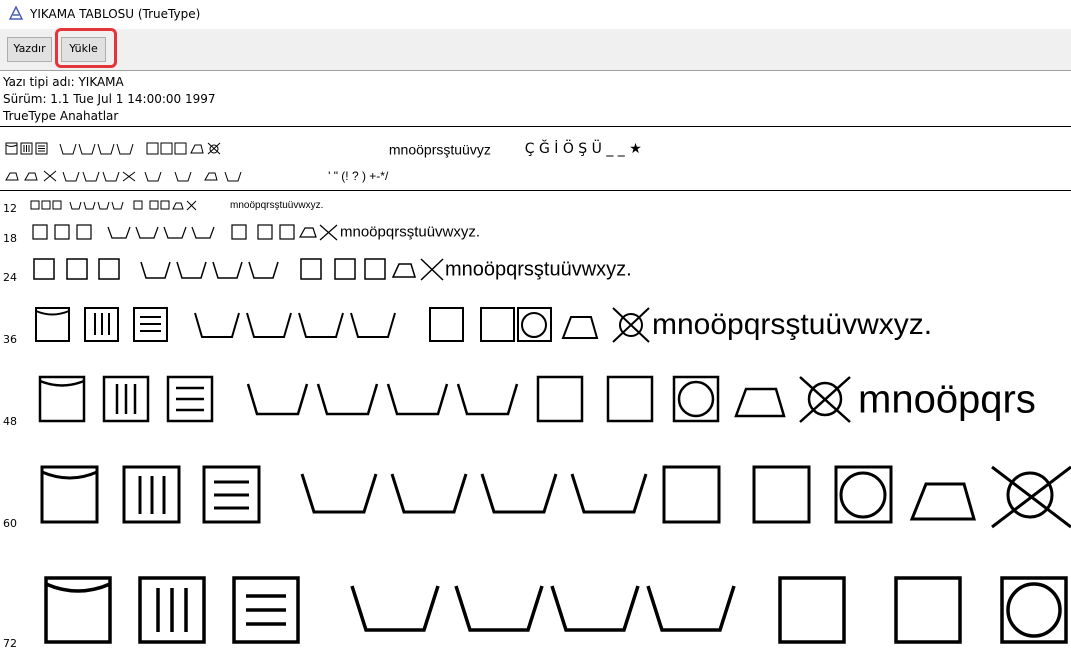 This screenshot has height=665, width=1071. I want to click on charset-row-1: mnoöprsştuüvyz Ç Ğ İ Ö Ş Ü _ _ ★, so click(323, 149).